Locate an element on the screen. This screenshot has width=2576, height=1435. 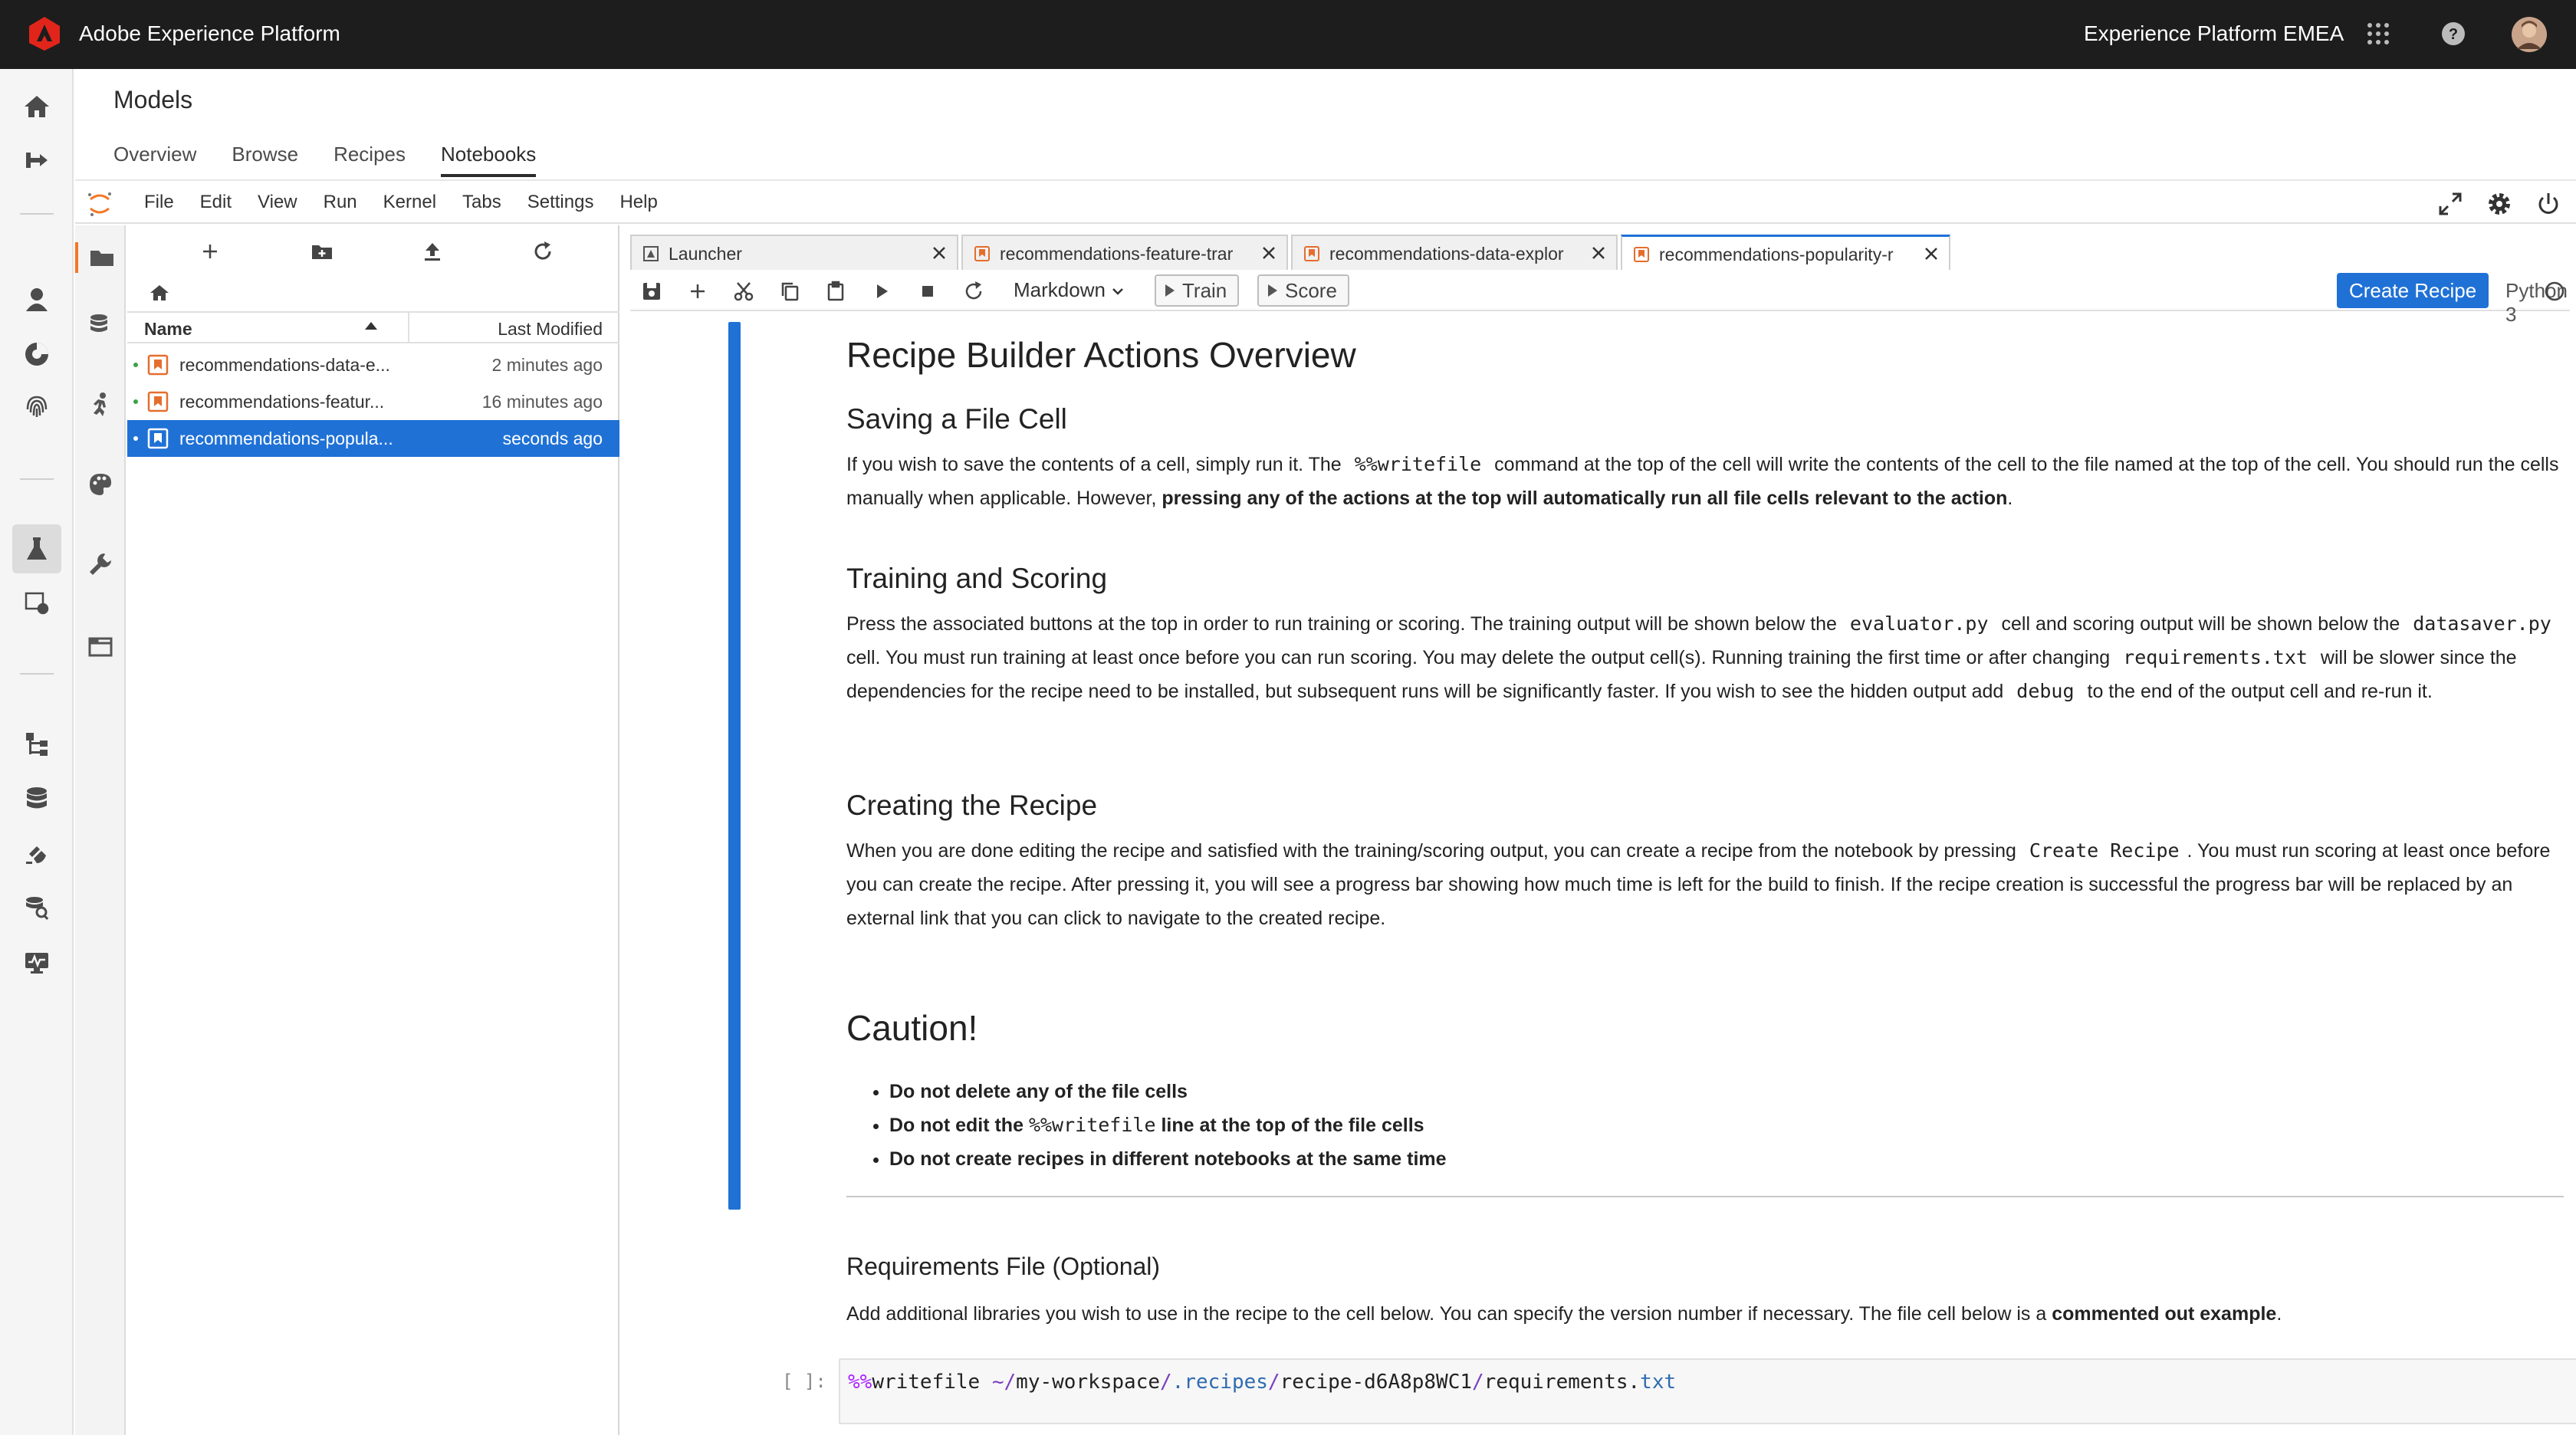
palette-icon is located at coordinates (100, 485).